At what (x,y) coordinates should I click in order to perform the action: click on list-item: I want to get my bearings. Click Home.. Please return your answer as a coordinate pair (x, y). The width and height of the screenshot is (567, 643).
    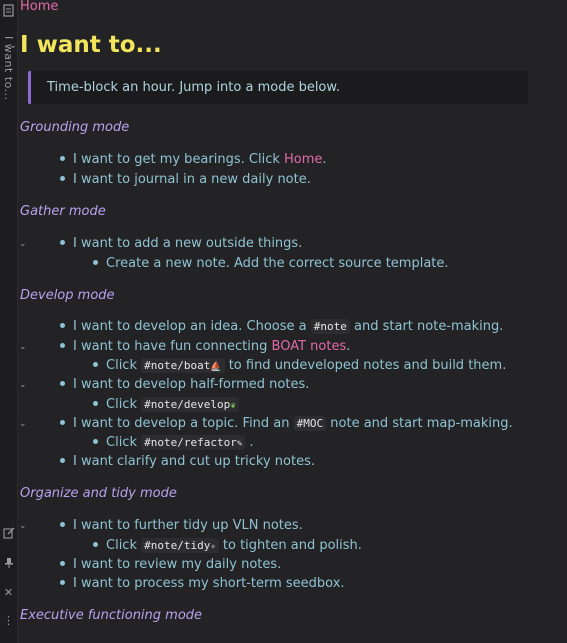
    Looking at the image, I should click on (193, 159).